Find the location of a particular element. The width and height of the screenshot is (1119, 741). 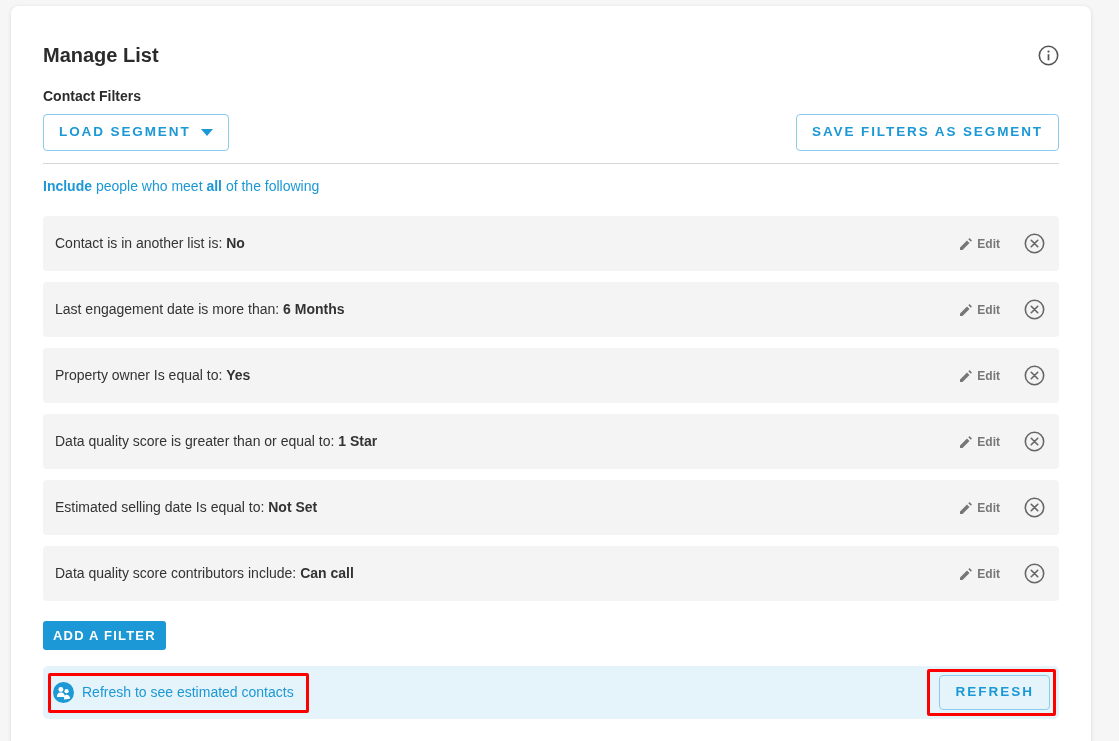

section-label: Contact Filters is located at coordinates (92, 96).